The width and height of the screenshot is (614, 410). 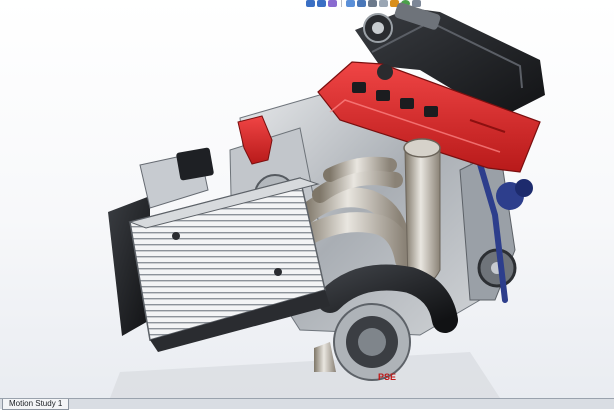 What do you see at coordinates (305, 375) in the screenshot?
I see `floor-reflection` at bounding box center [305, 375].